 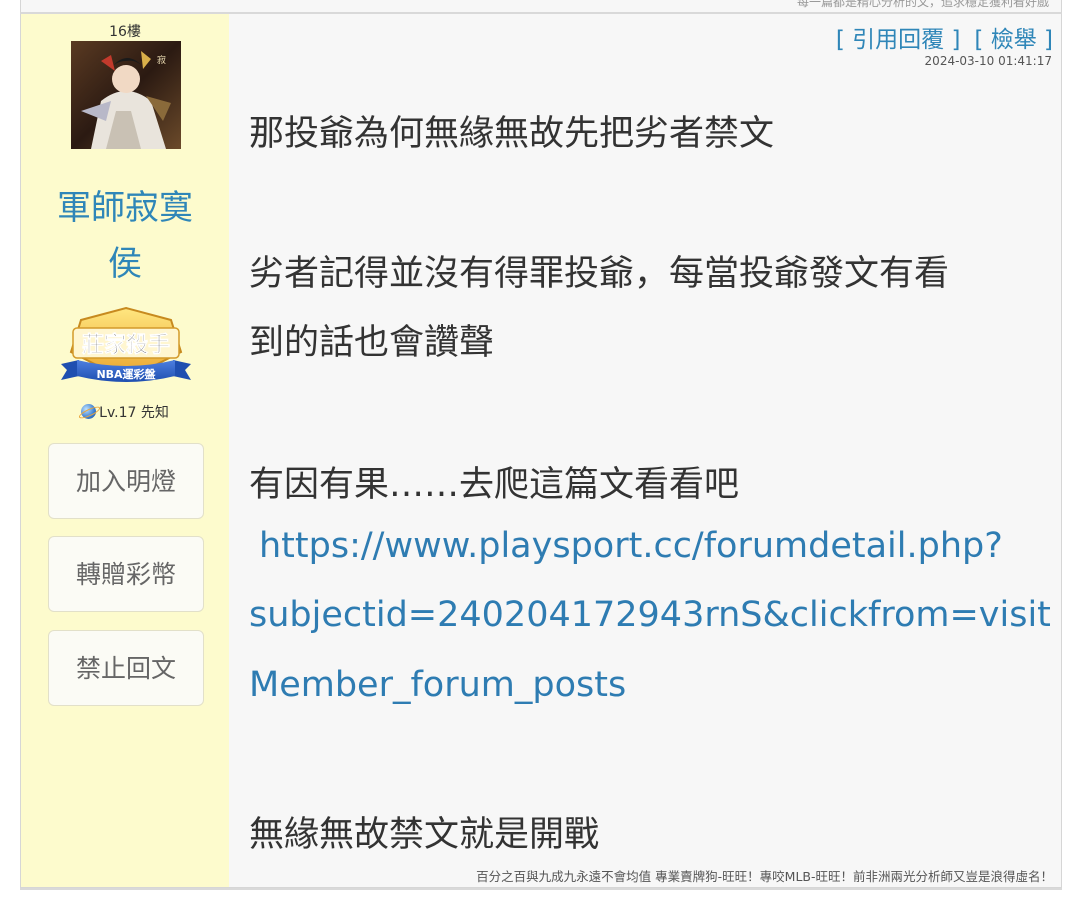 What do you see at coordinates (898, 40) in the screenshot?
I see `quote-reply-link: [ 引用回覆 ]` at bounding box center [898, 40].